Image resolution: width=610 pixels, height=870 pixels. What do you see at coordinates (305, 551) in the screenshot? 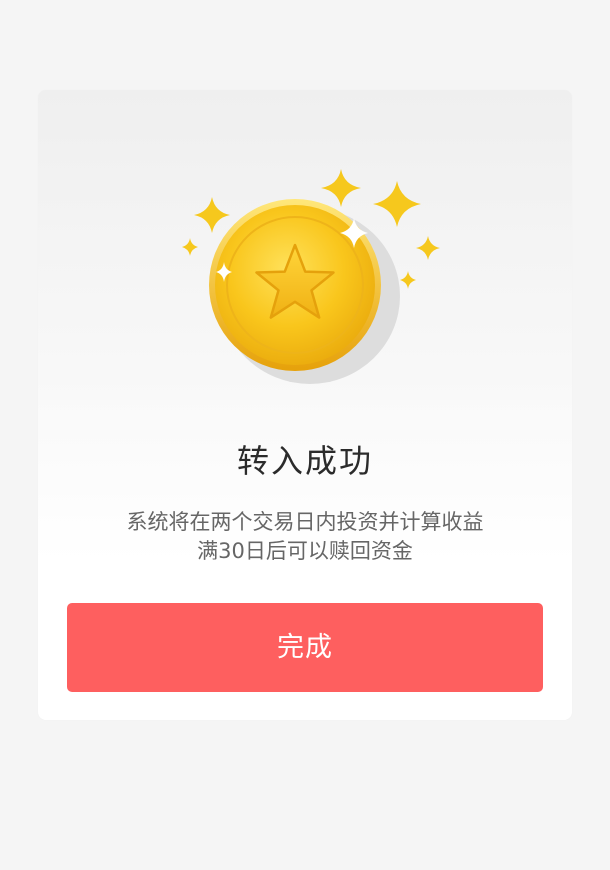
I see `description-line-2: 满30日后可以赎回资金` at bounding box center [305, 551].